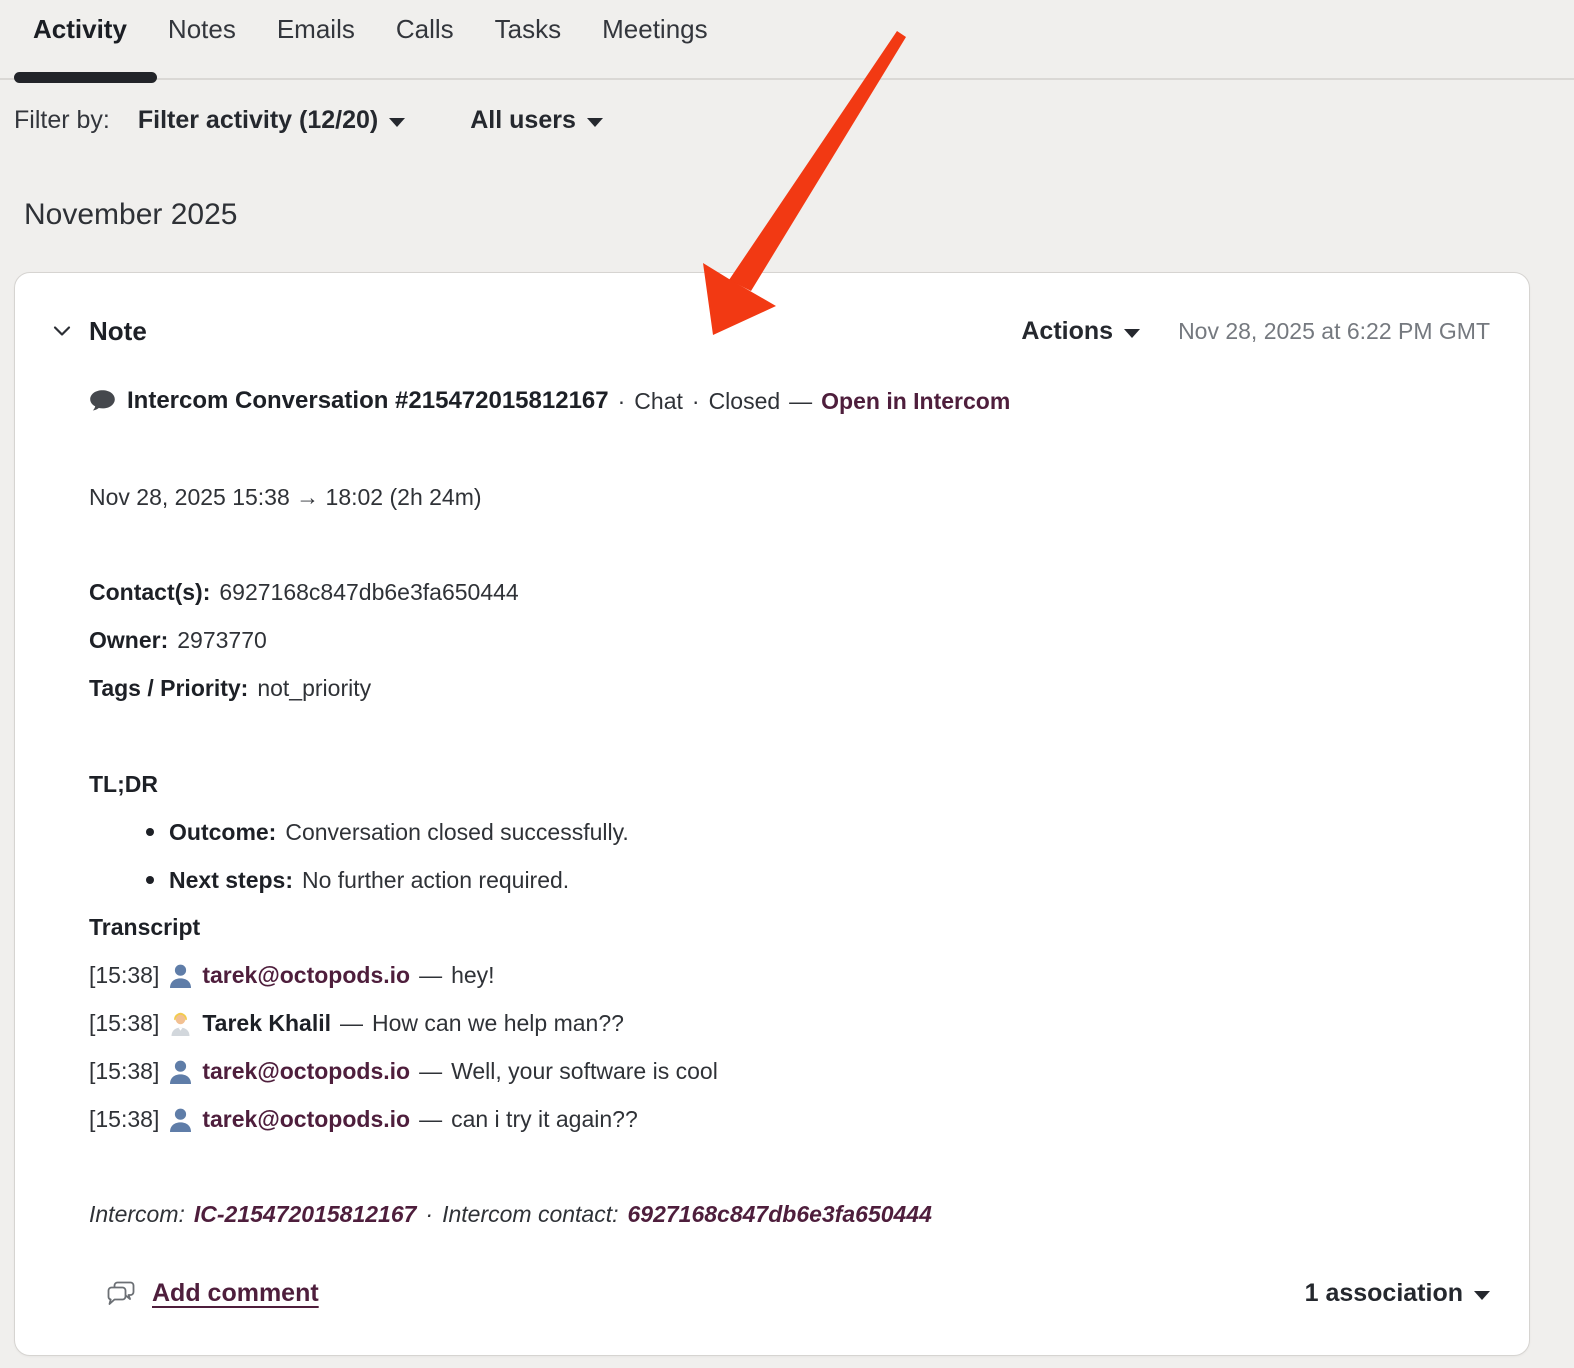 This screenshot has height=1368, width=1574. I want to click on conversation-name: Intercom Conversation #215472015812167, so click(368, 400).